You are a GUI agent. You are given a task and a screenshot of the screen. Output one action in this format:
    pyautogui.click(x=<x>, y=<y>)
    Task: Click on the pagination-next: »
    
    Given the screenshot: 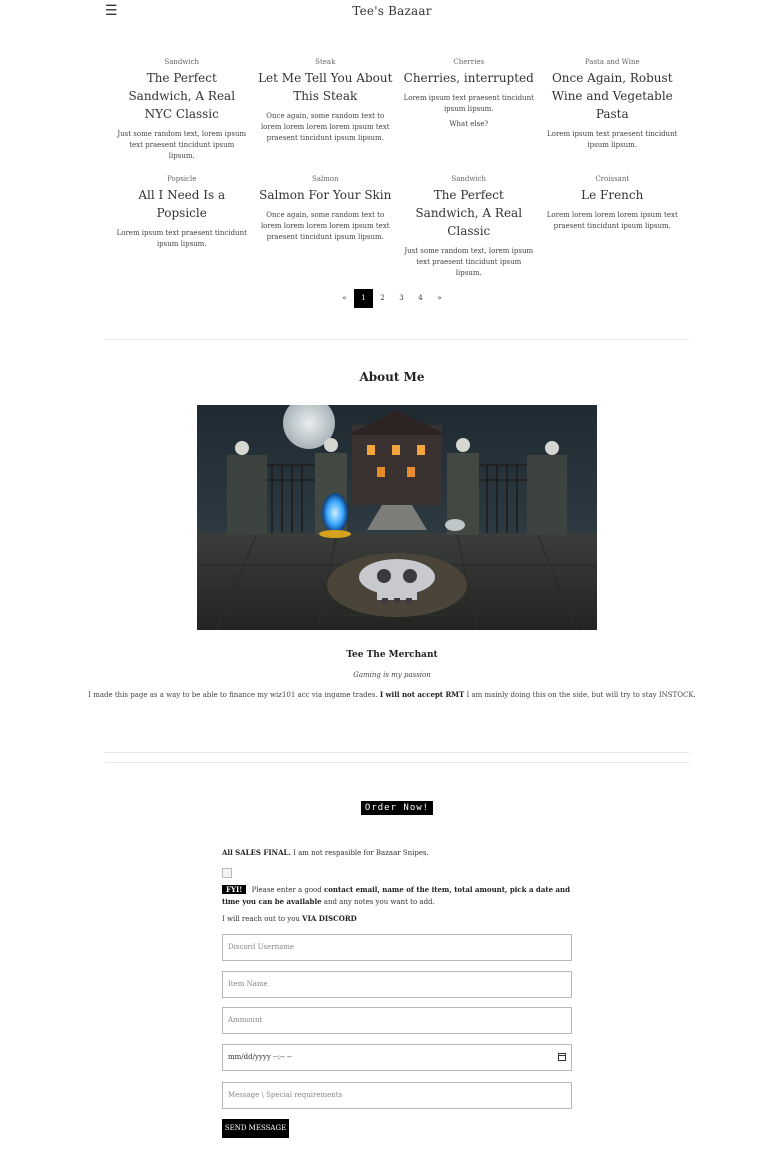 What is the action you would take?
    pyautogui.click(x=439, y=298)
    